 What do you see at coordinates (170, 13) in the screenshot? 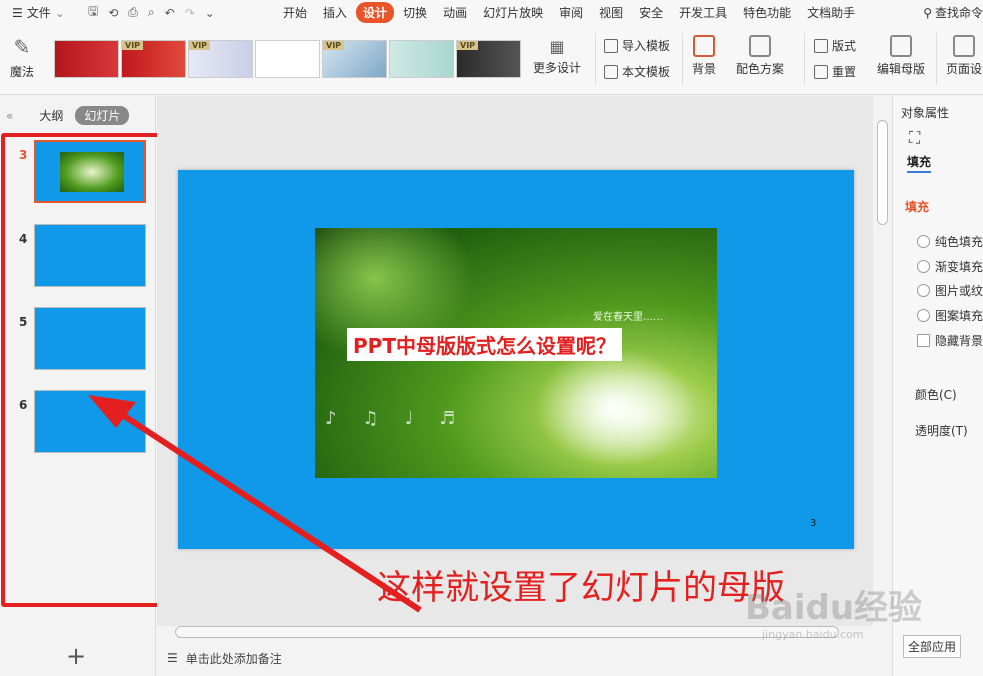
I see `undo-icon: ↶` at bounding box center [170, 13].